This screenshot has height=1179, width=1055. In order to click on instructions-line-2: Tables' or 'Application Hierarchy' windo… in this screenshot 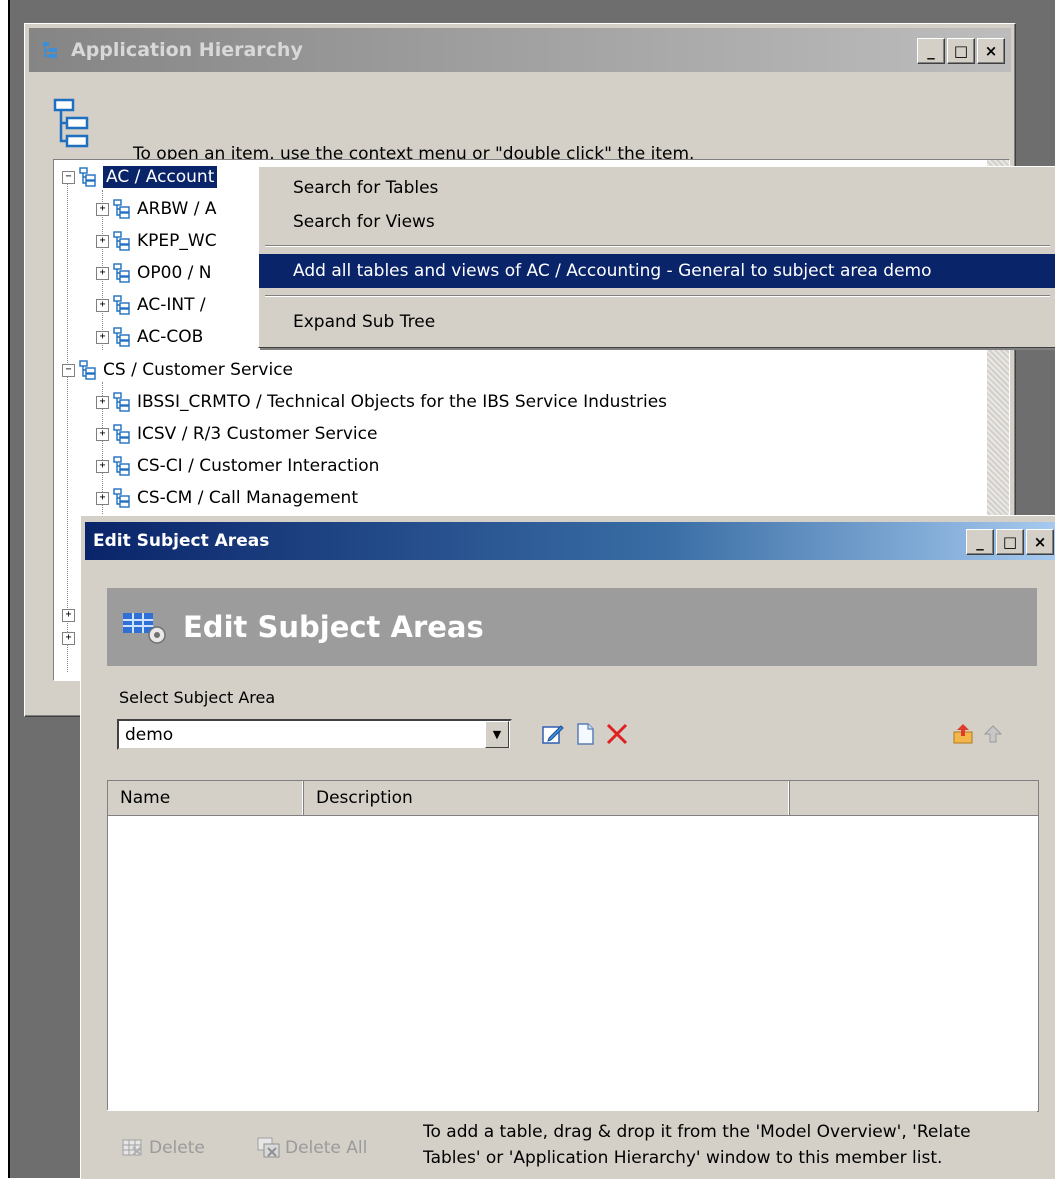, I will do `click(683, 1158)`.